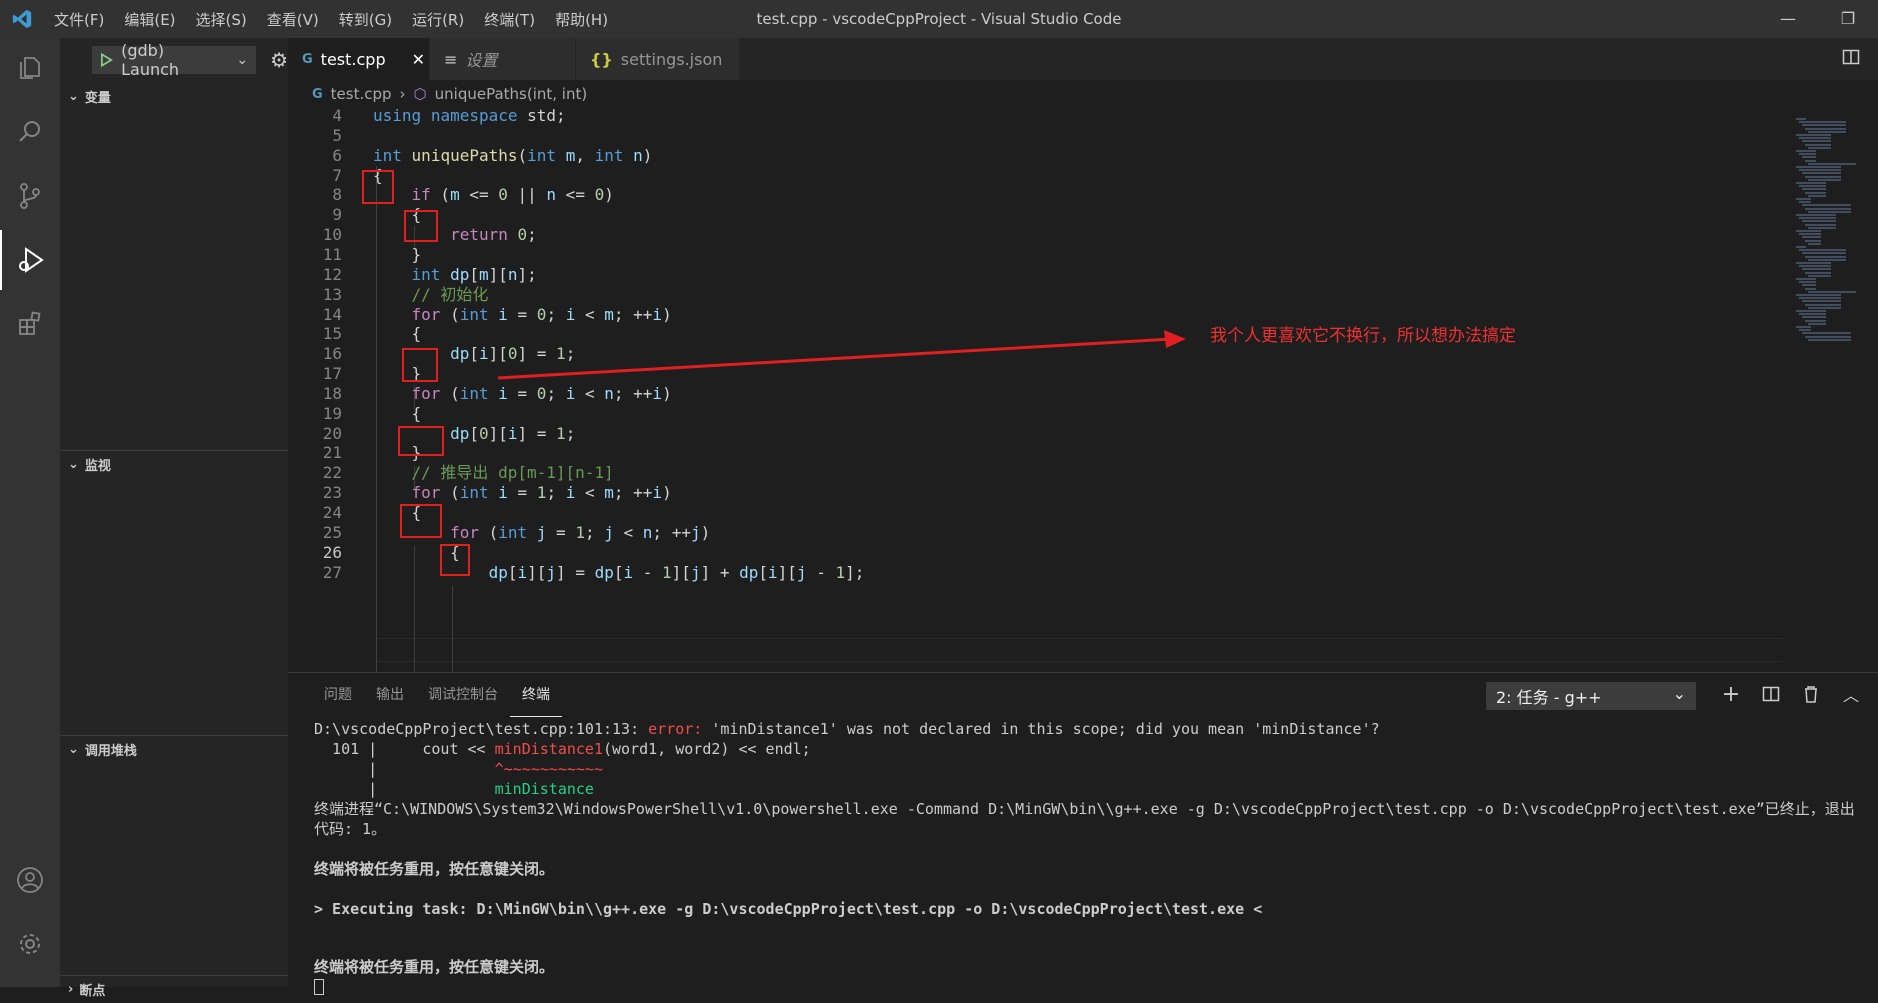 The width and height of the screenshot is (1878, 1003). I want to click on line-text: using namespace std;, so click(469, 116).